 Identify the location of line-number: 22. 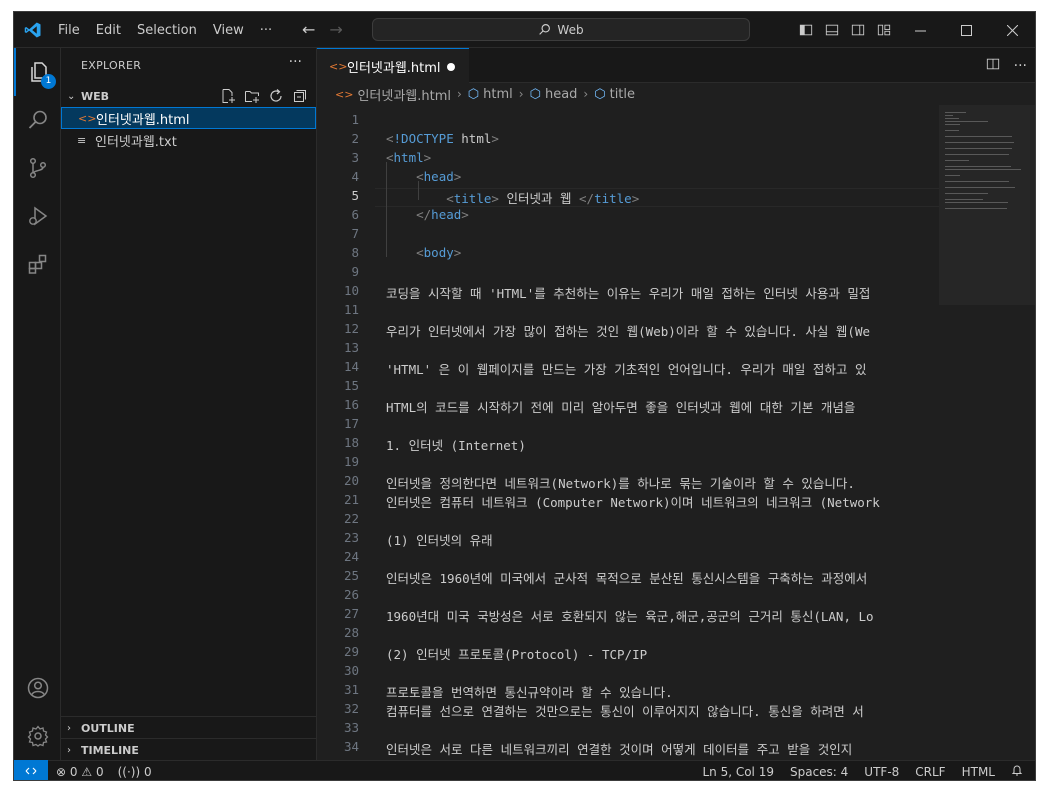
(351, 518).